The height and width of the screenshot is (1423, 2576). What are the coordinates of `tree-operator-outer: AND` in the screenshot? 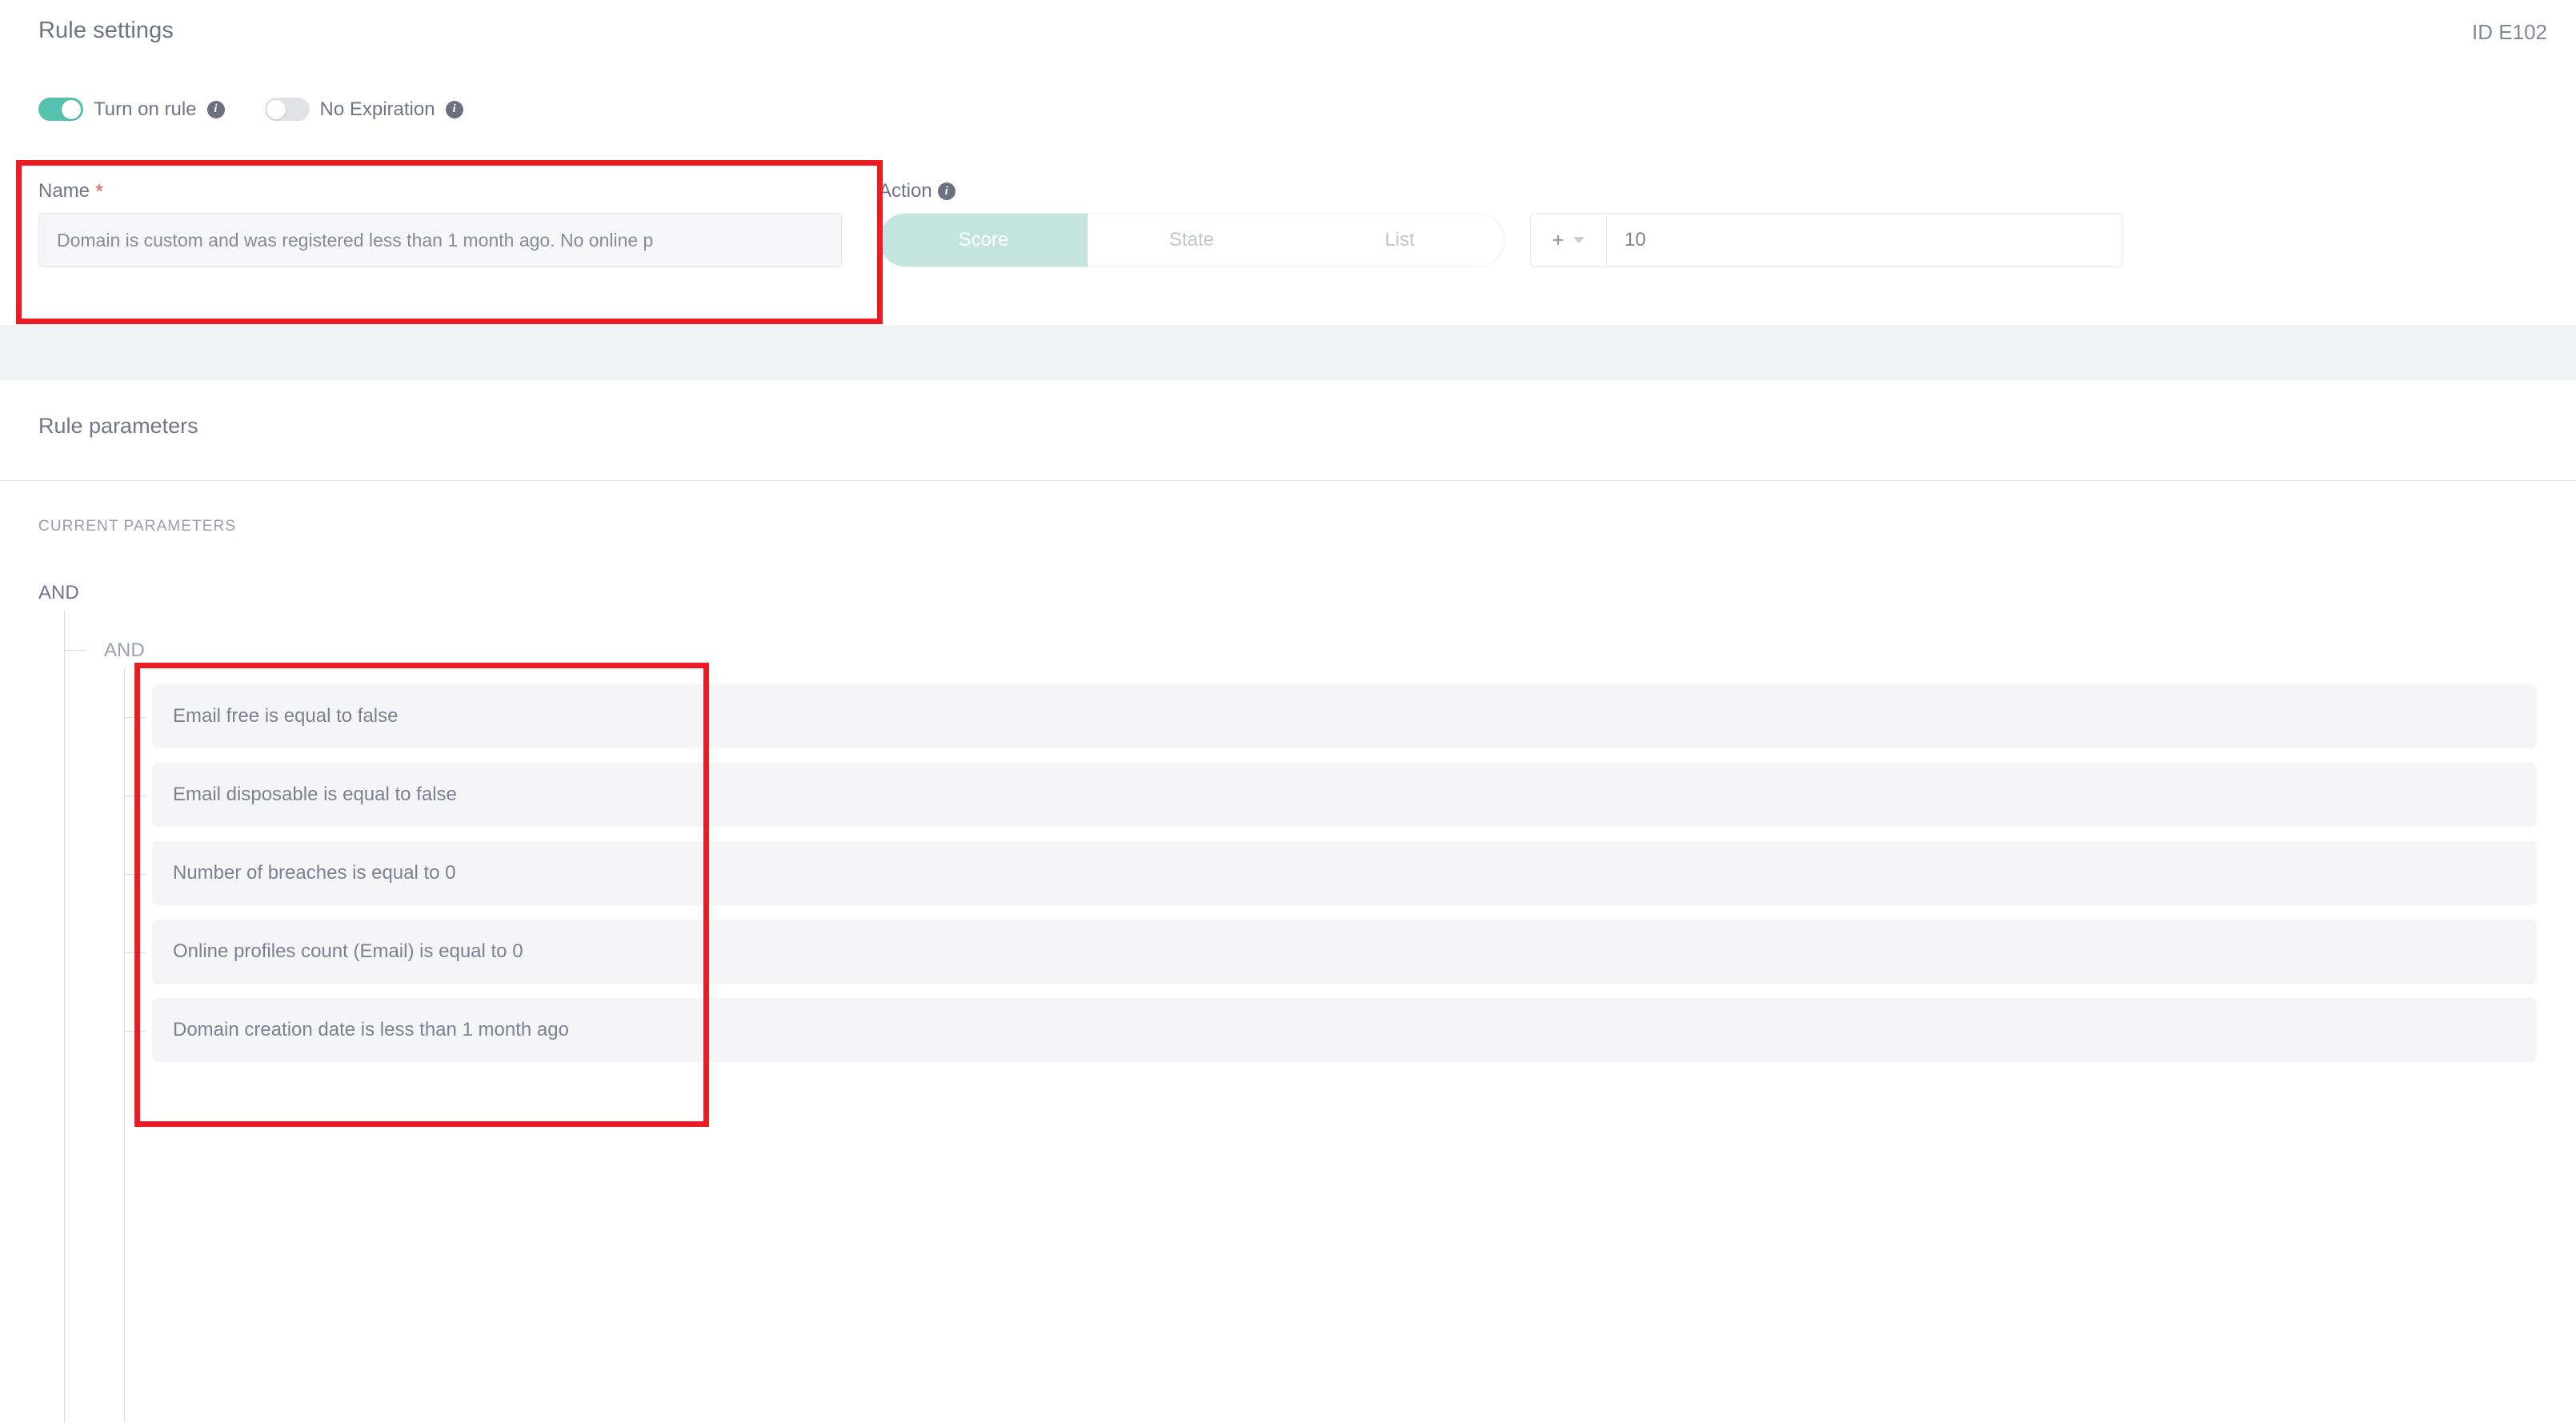 It's located at (58, 593).